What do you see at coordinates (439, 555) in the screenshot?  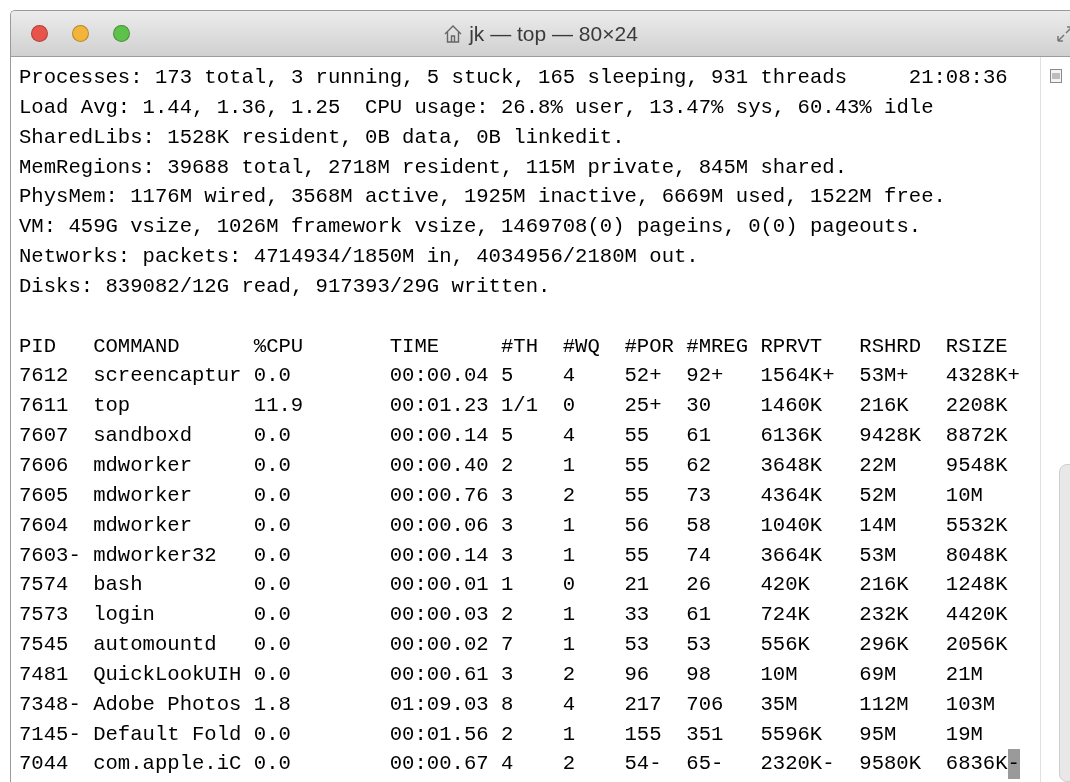 I see `table-cell-text: 00:00.14` at bounding box center [439, 555].